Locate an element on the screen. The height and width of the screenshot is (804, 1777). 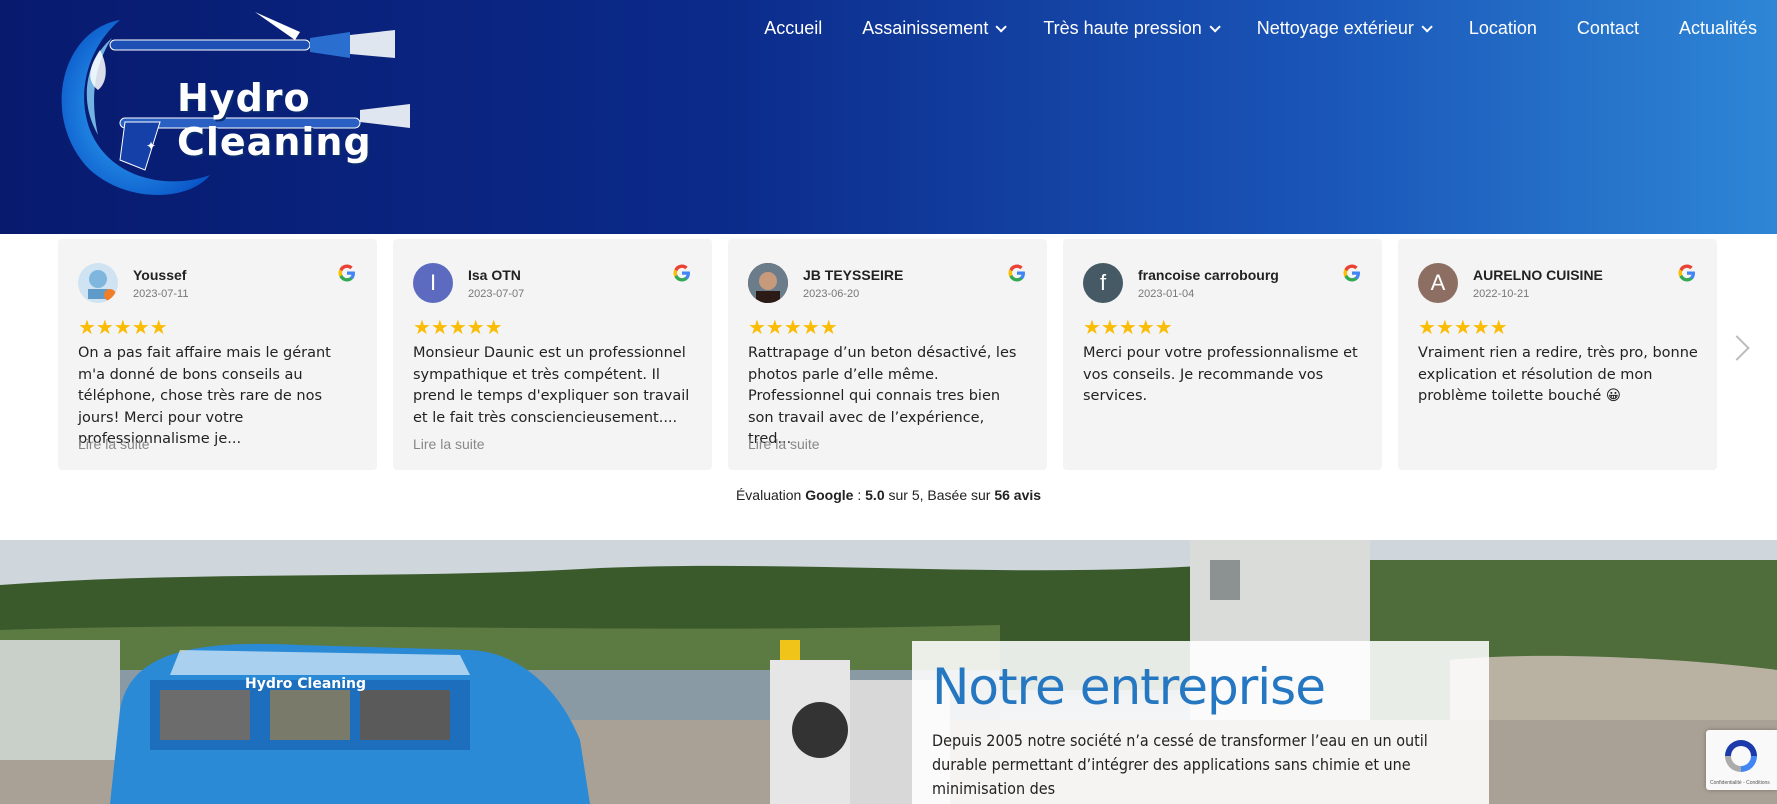
summary-sep: : is located at coordinates (859, 495).